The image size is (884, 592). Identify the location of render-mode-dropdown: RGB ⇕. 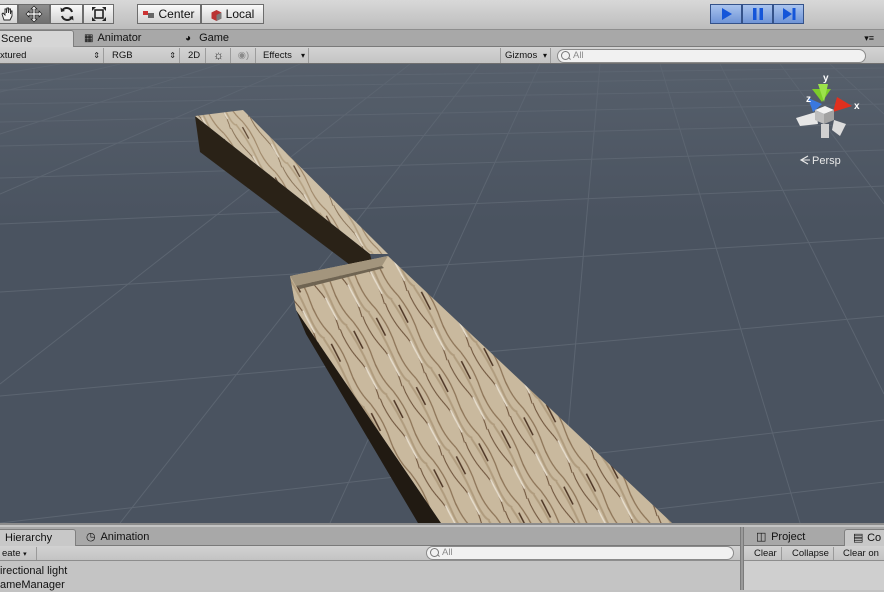
(144, 55).